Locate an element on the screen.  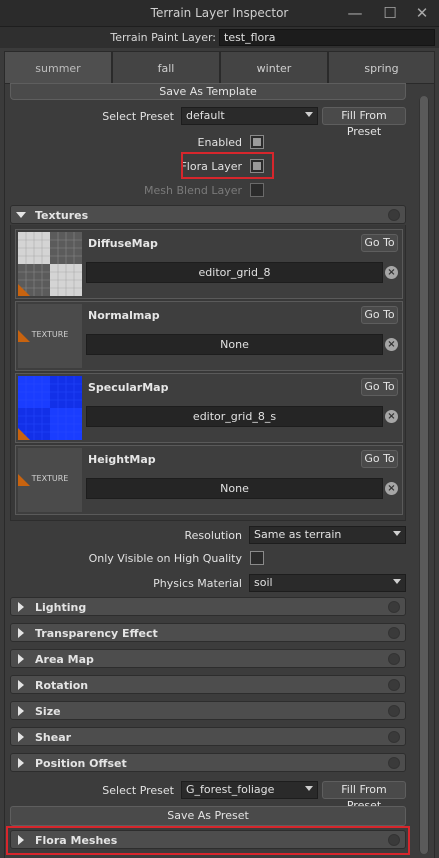
resolution-dropdown: Same as terrain is located at coordinates (327, 535).